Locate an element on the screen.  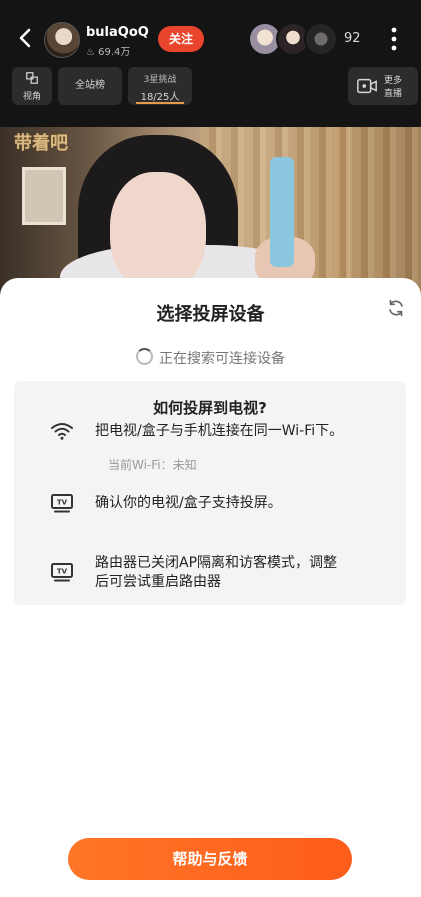
challenge-progress-bar is located at coordinates (160, 103).